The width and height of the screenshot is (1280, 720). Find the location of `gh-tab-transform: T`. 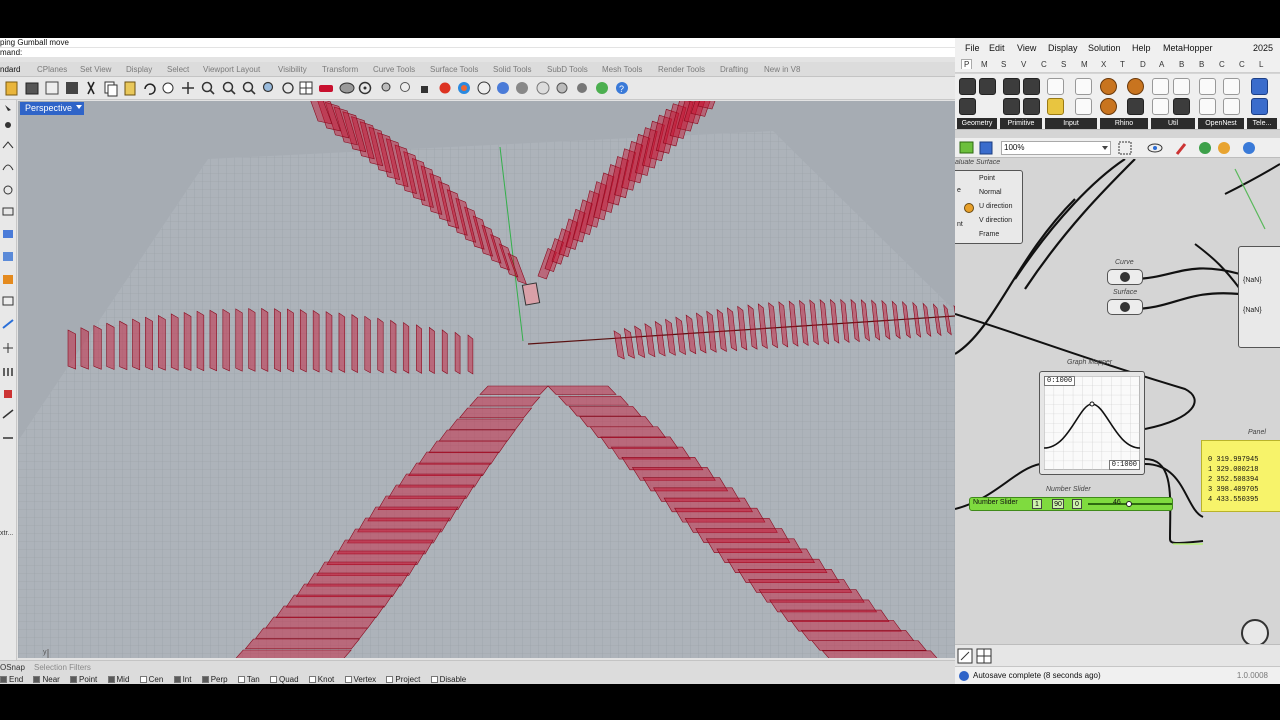

gh-tab-transform: T is located at coordinates (1122, 64).